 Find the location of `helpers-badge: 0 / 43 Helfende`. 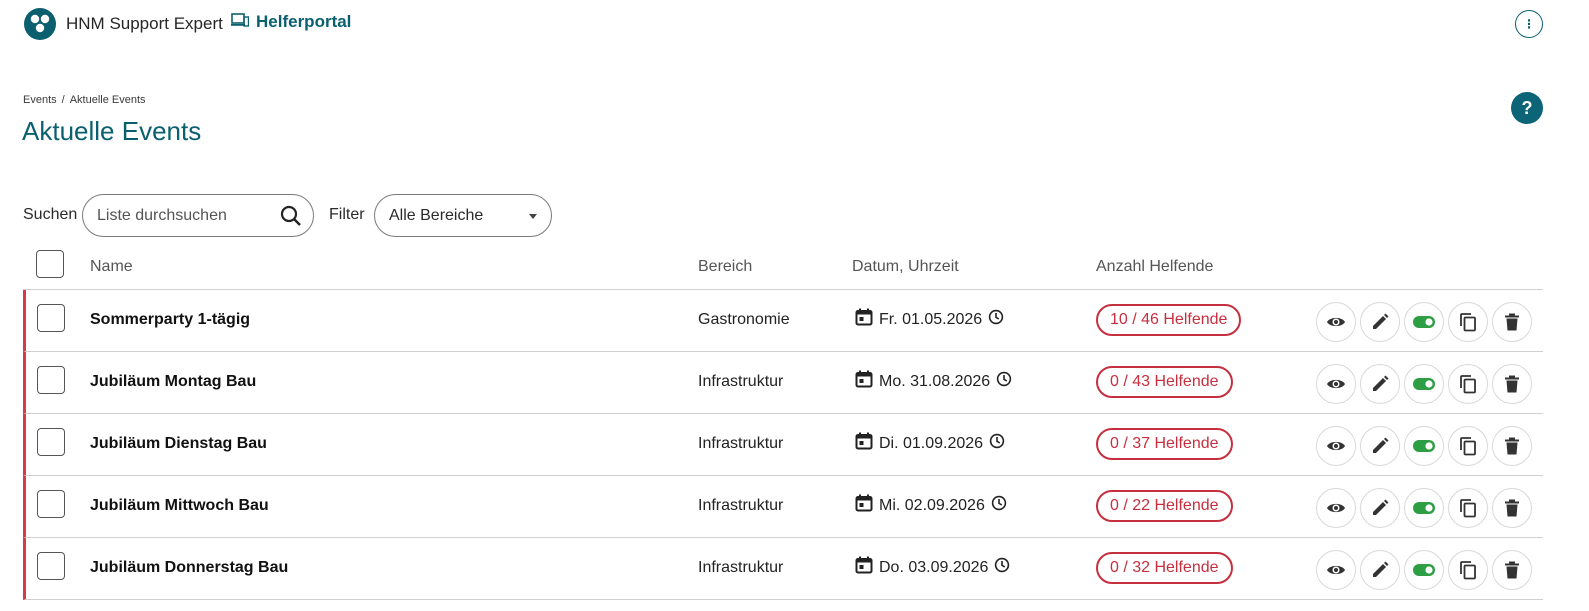

helpers-badge: 0 / 43 Helfende is located at coordinates (1164, 382).